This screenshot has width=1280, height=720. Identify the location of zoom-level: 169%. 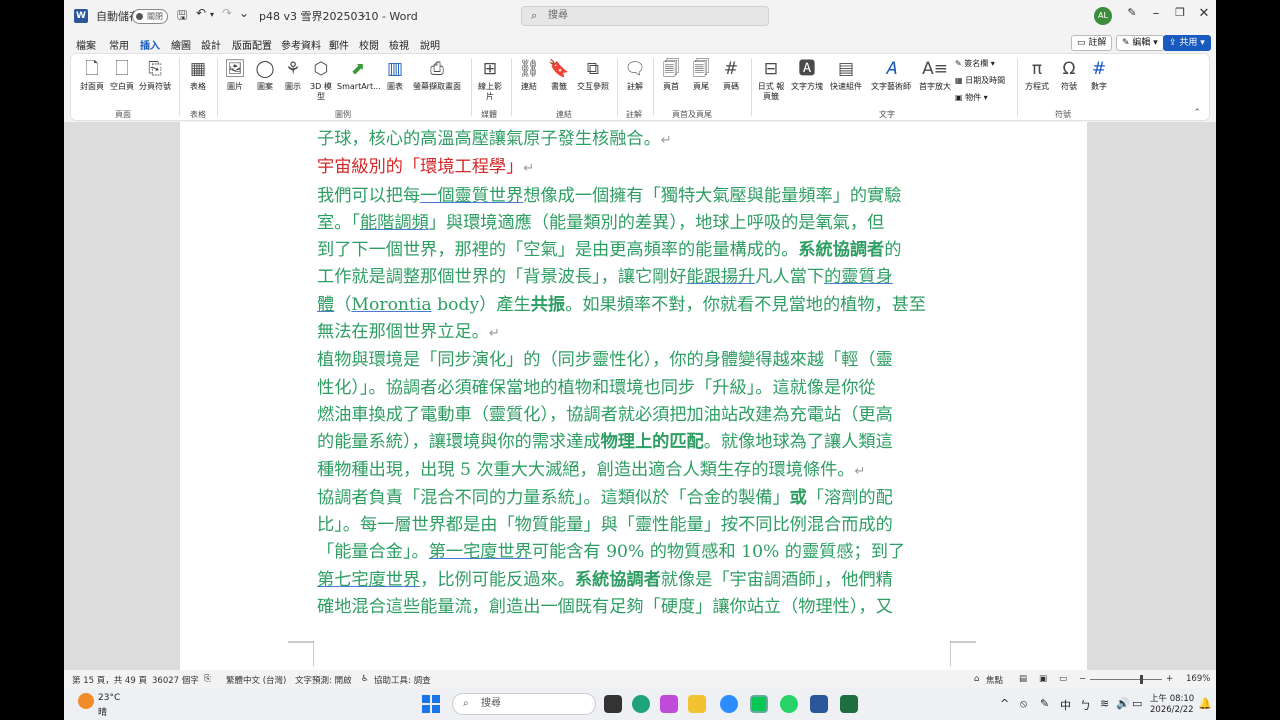
(1198, 679).